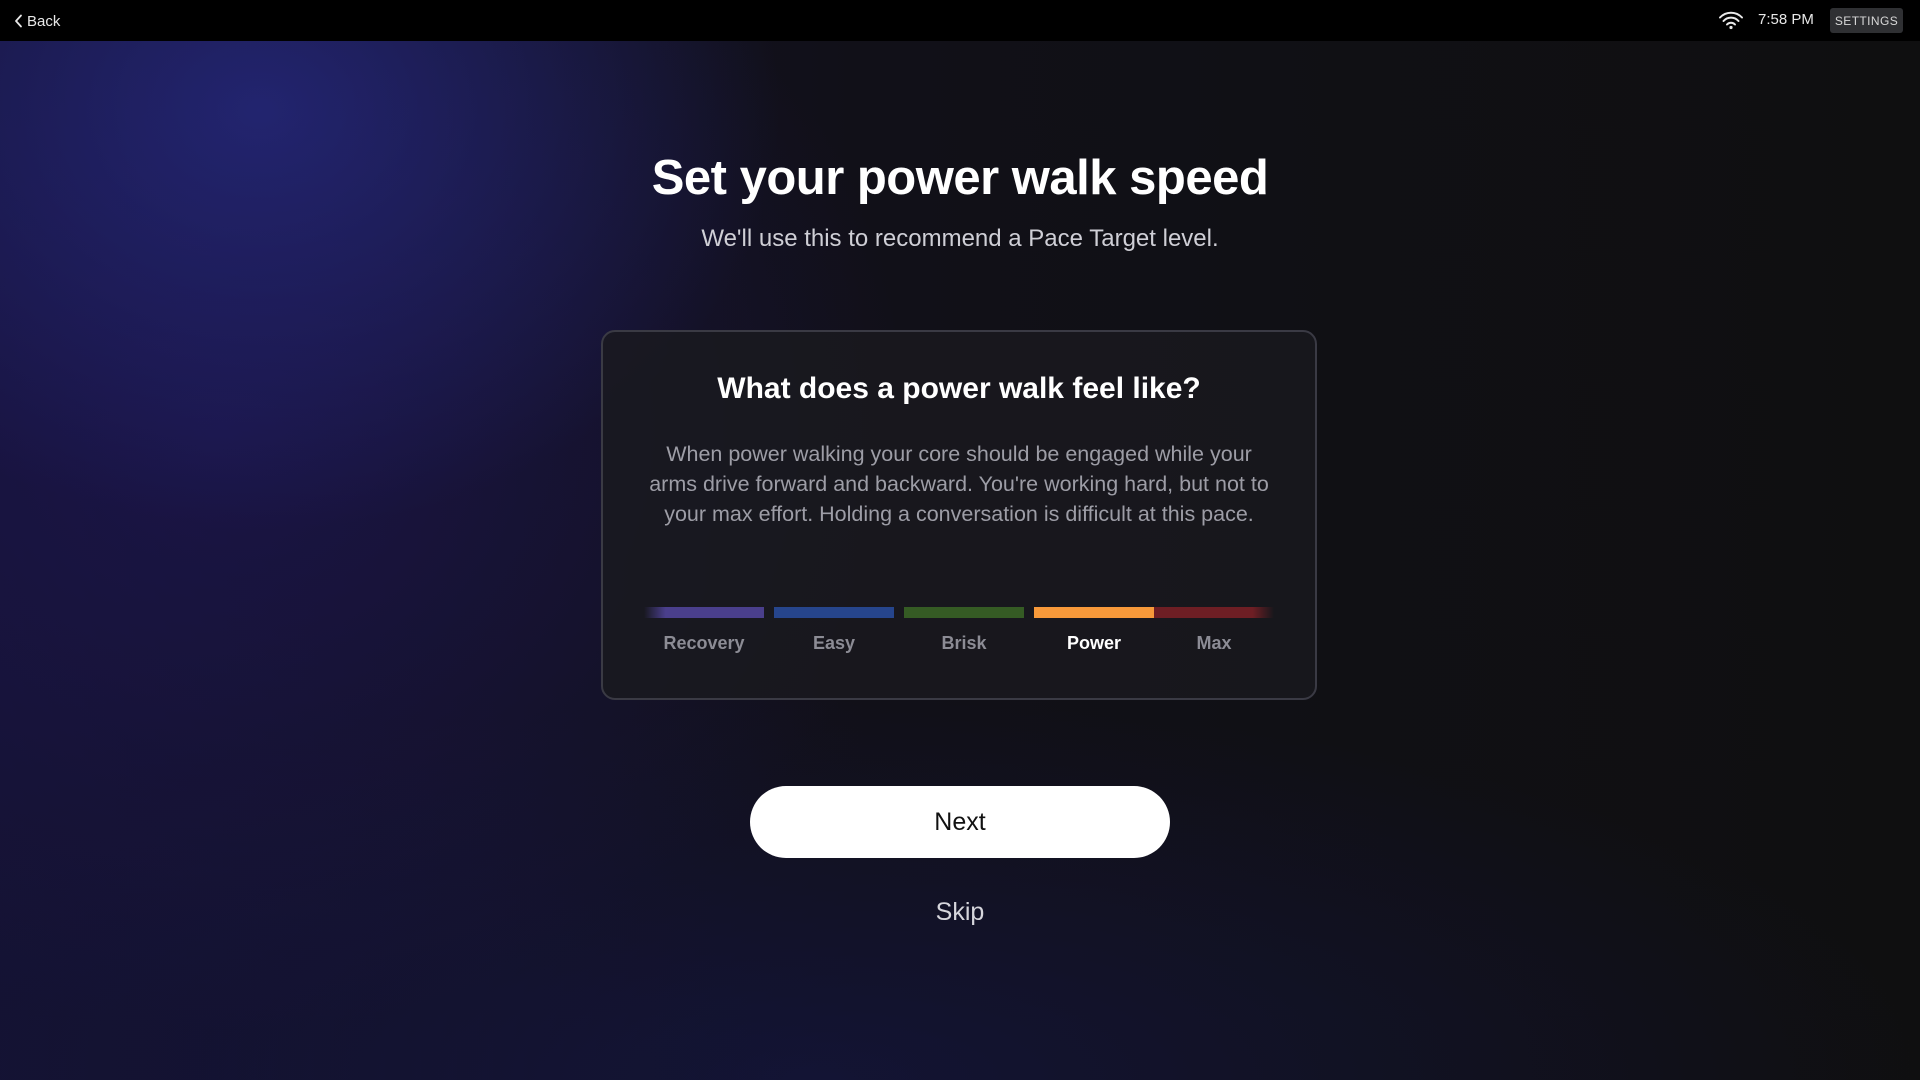 This screenshot has height=1080, width=1920. What do you see at coordinates (1214, 612) in the screenshot?
I see `zone-bar-max` at bounding box center [1214, 612].